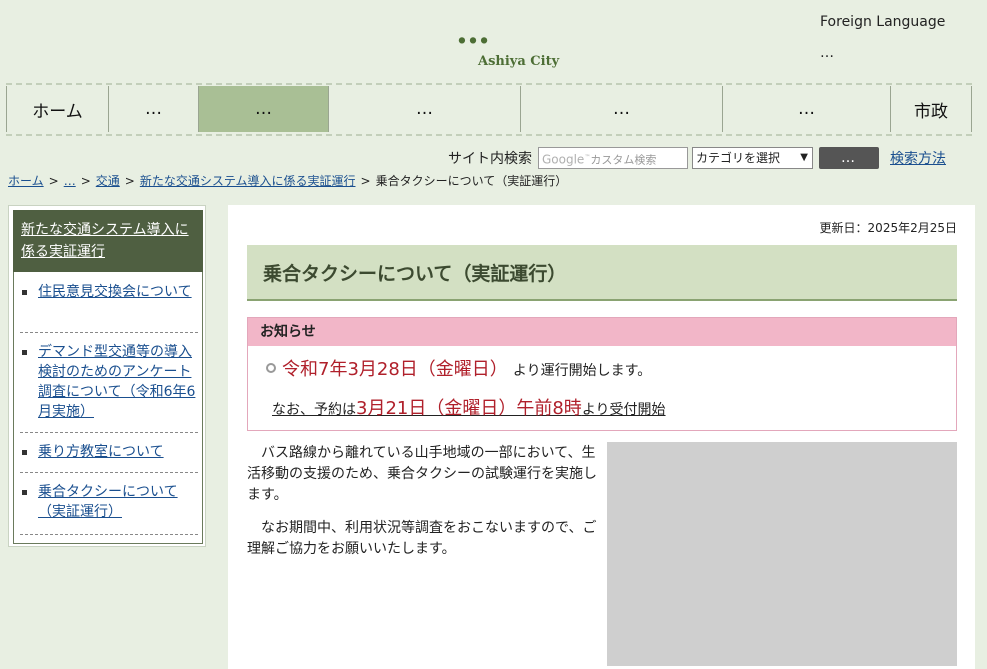 This screenshot has height=669, width=987. Describe the element at coordinates (118, 382) in the screenshot. I see `sidebar-item-survey: デマンド型交通等の導入検討のためのアンケート調査について（令和6年6月実施）` at that location.